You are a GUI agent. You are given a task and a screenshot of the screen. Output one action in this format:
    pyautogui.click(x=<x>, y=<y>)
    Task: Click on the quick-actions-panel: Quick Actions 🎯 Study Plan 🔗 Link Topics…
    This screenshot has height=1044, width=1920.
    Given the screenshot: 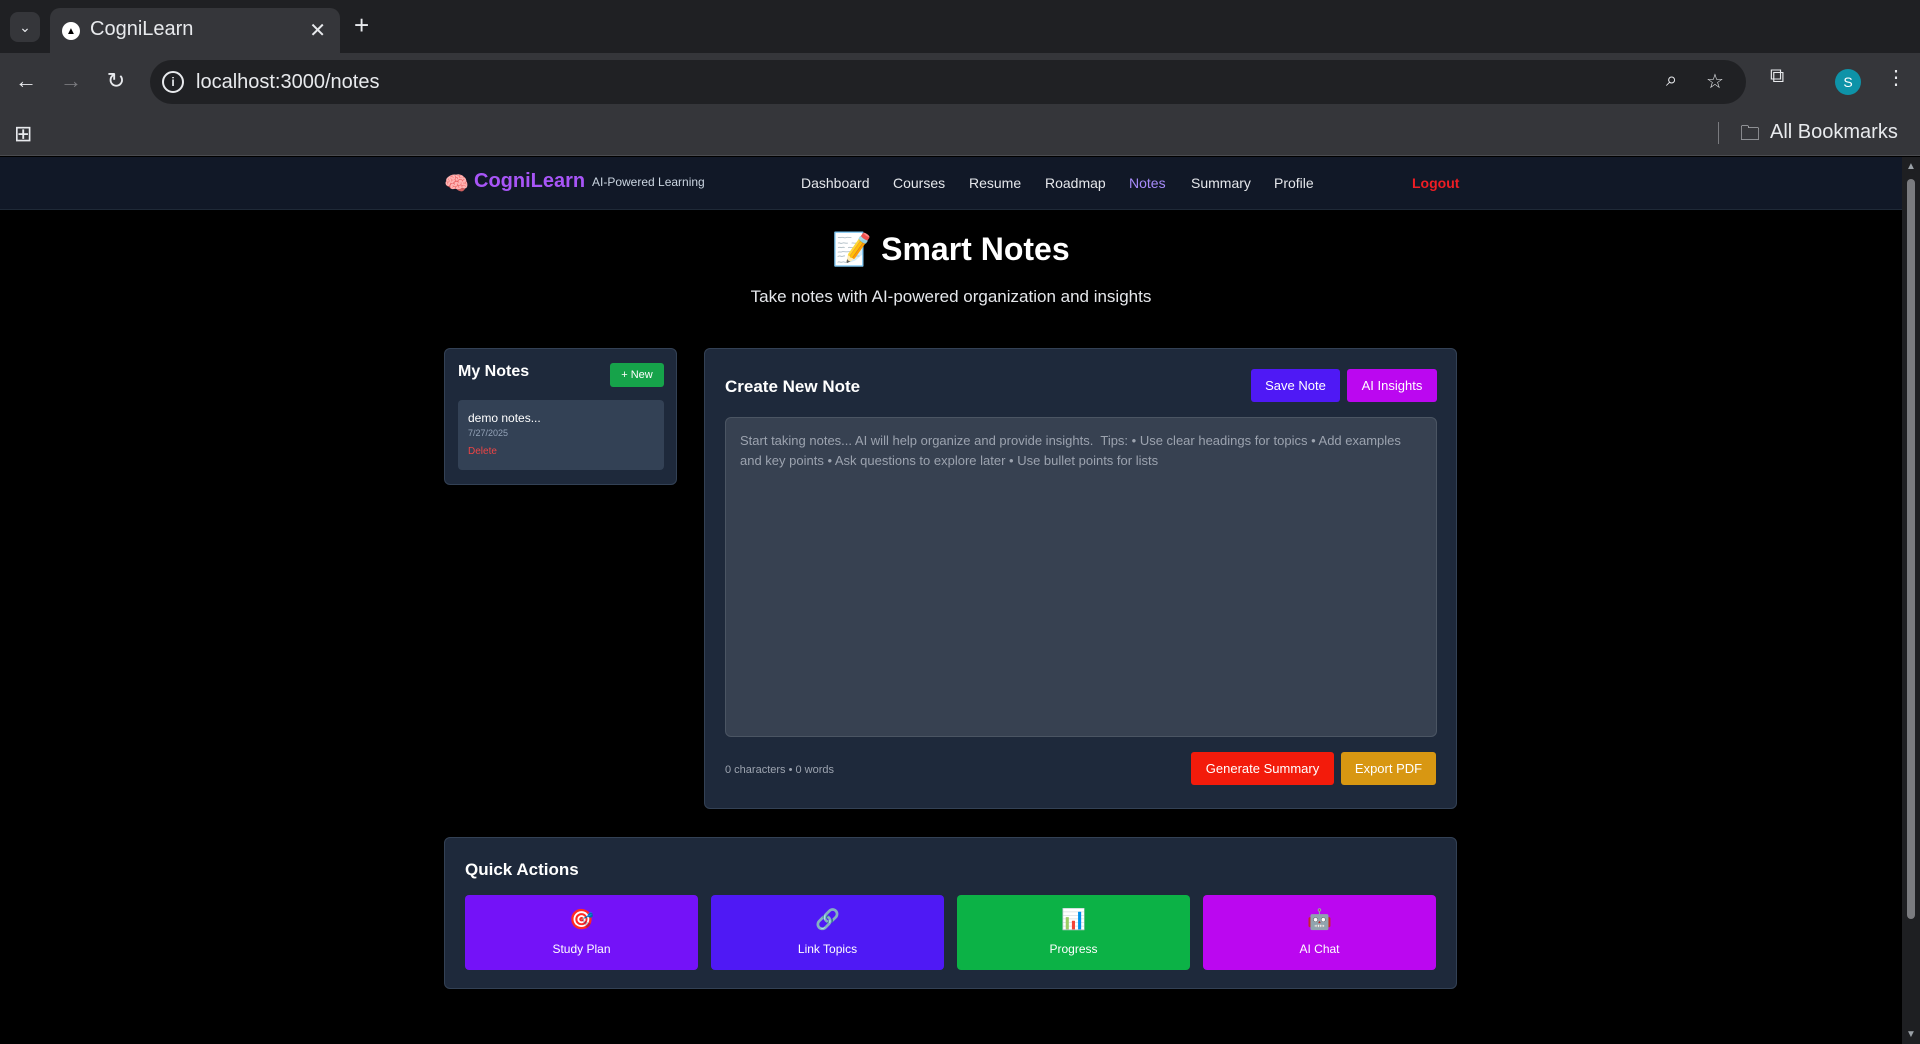 What is the action you would take?
    pyautogui.click(x=950, y=913)
    